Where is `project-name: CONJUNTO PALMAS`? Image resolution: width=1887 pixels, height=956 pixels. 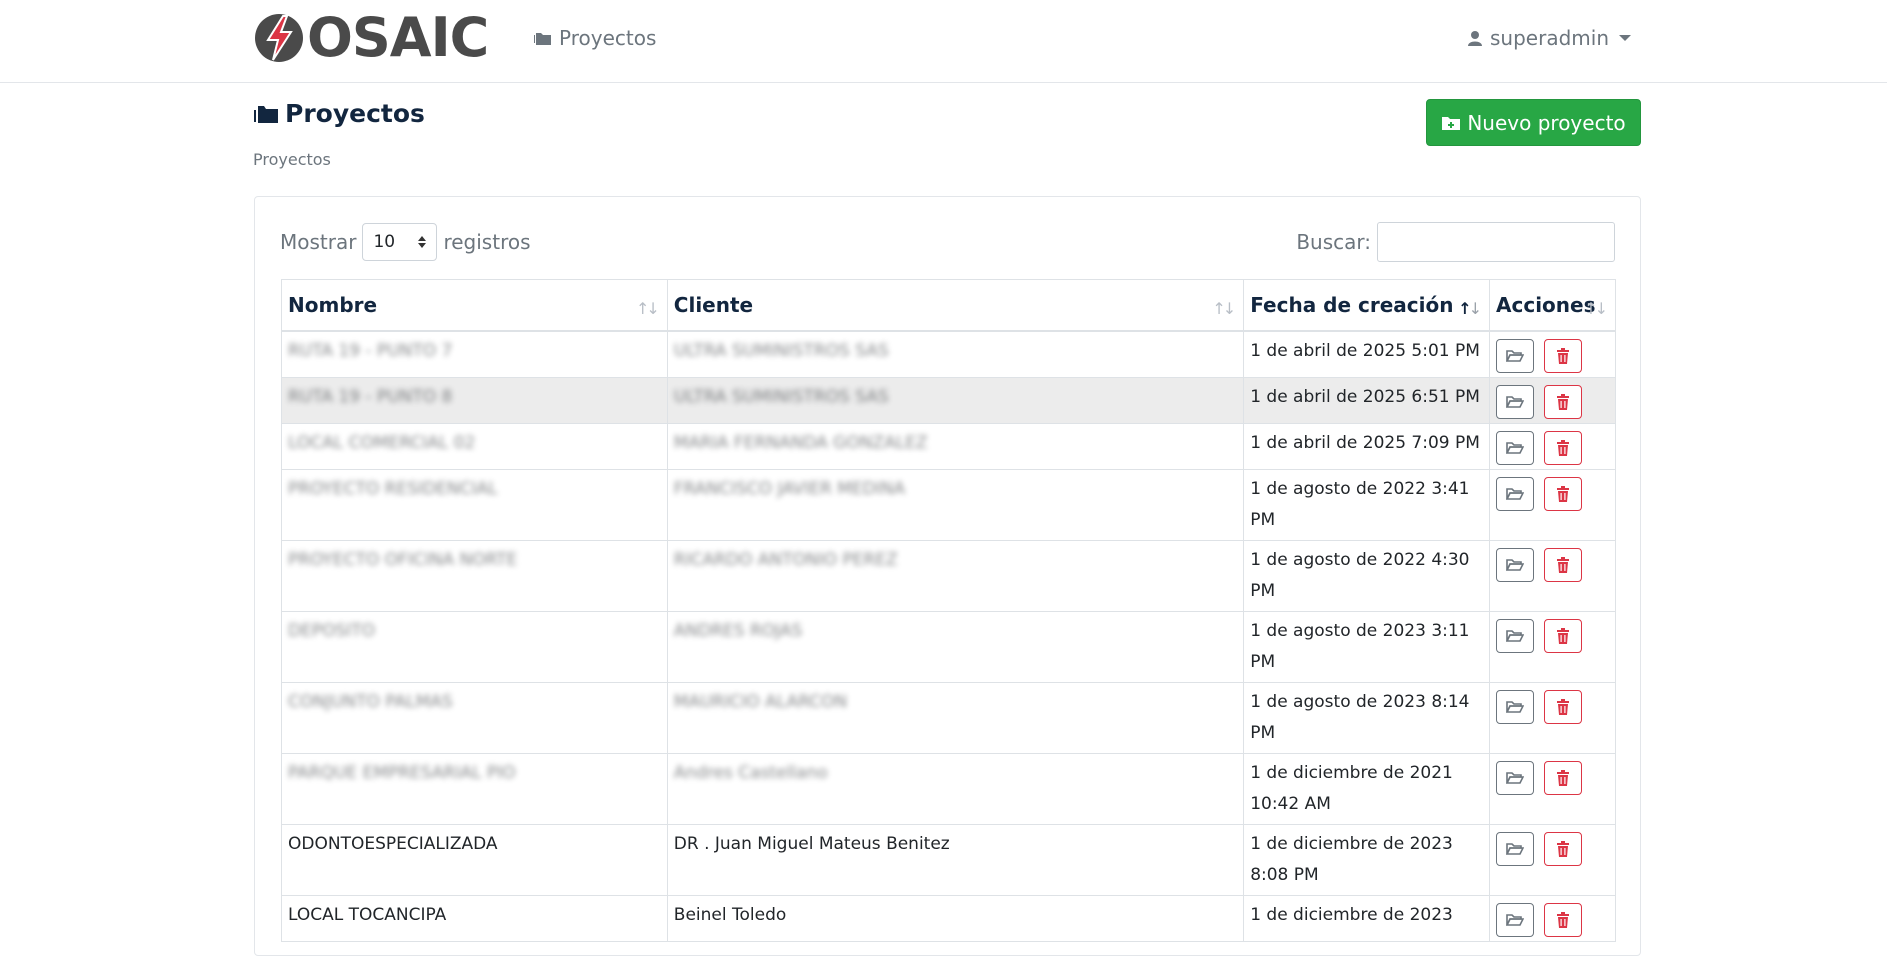 project-name: CONJUNTO PALMAS is located at coordinates (370, 701).